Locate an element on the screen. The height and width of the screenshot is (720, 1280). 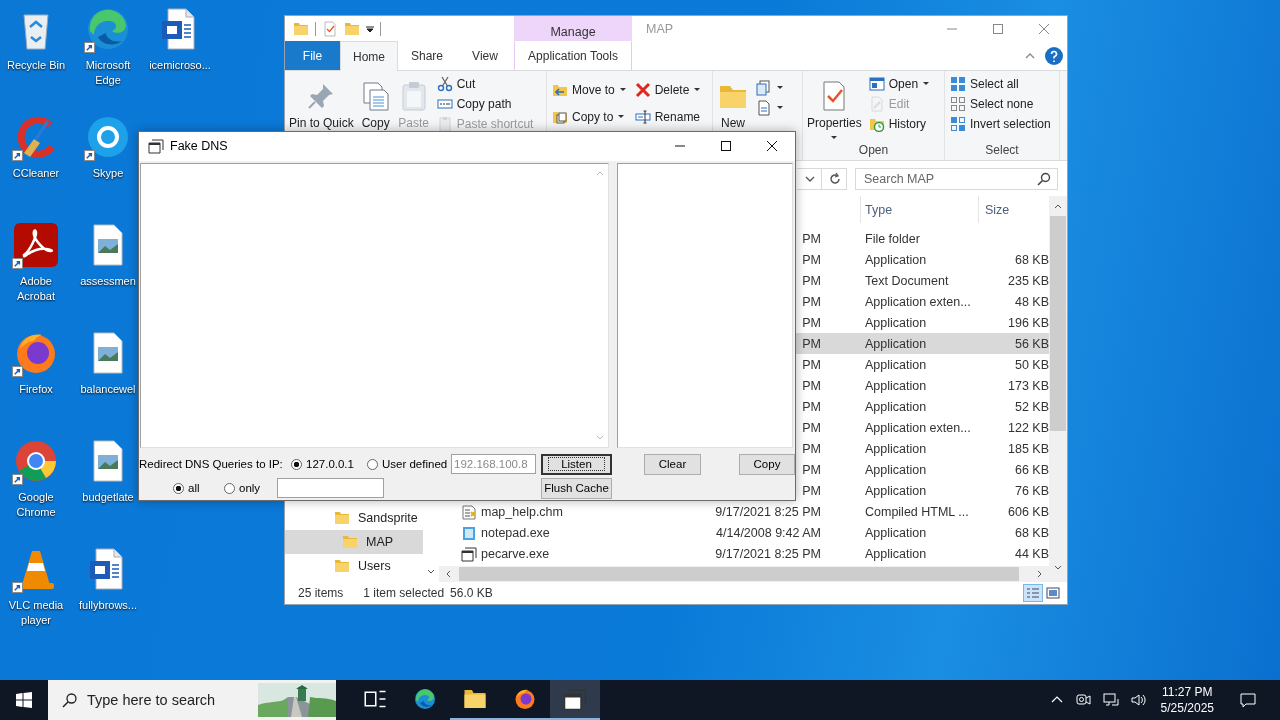
file-size: 66 KB is located at coordinates (1031, 469).